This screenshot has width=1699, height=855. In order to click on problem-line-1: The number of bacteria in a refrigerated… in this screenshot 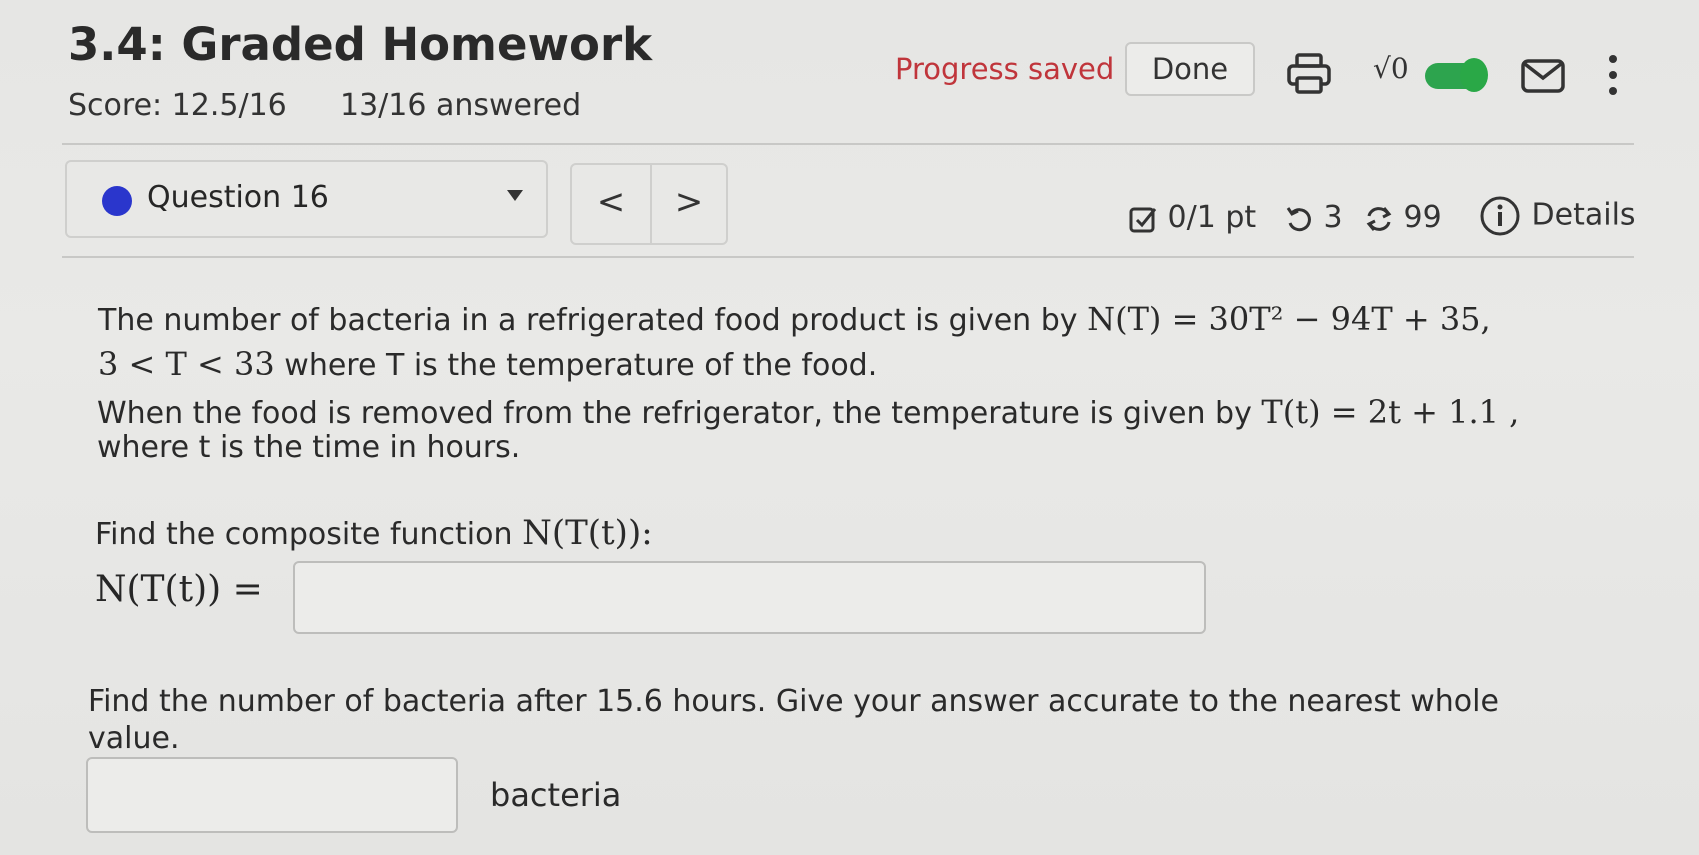, I will do `click(794, 319)`.